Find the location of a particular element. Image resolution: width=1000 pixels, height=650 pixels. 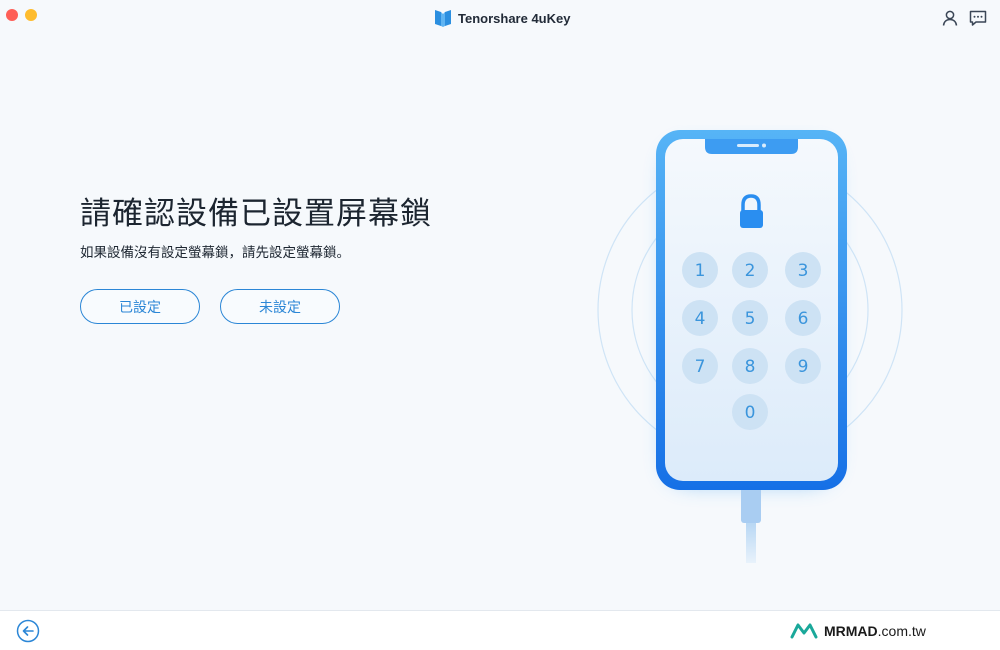

keypad-key-label: 4 is located at coordinates (700, 319).